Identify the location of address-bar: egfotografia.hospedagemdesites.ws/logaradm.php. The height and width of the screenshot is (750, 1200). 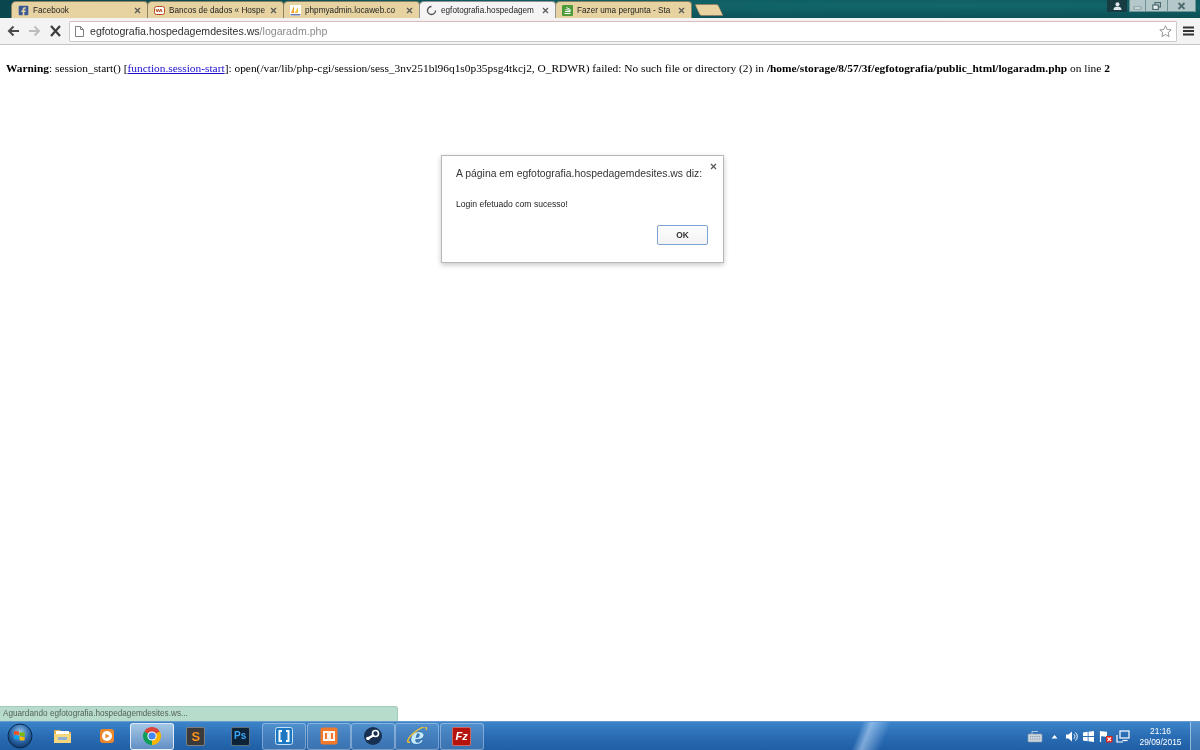
(623, 31).